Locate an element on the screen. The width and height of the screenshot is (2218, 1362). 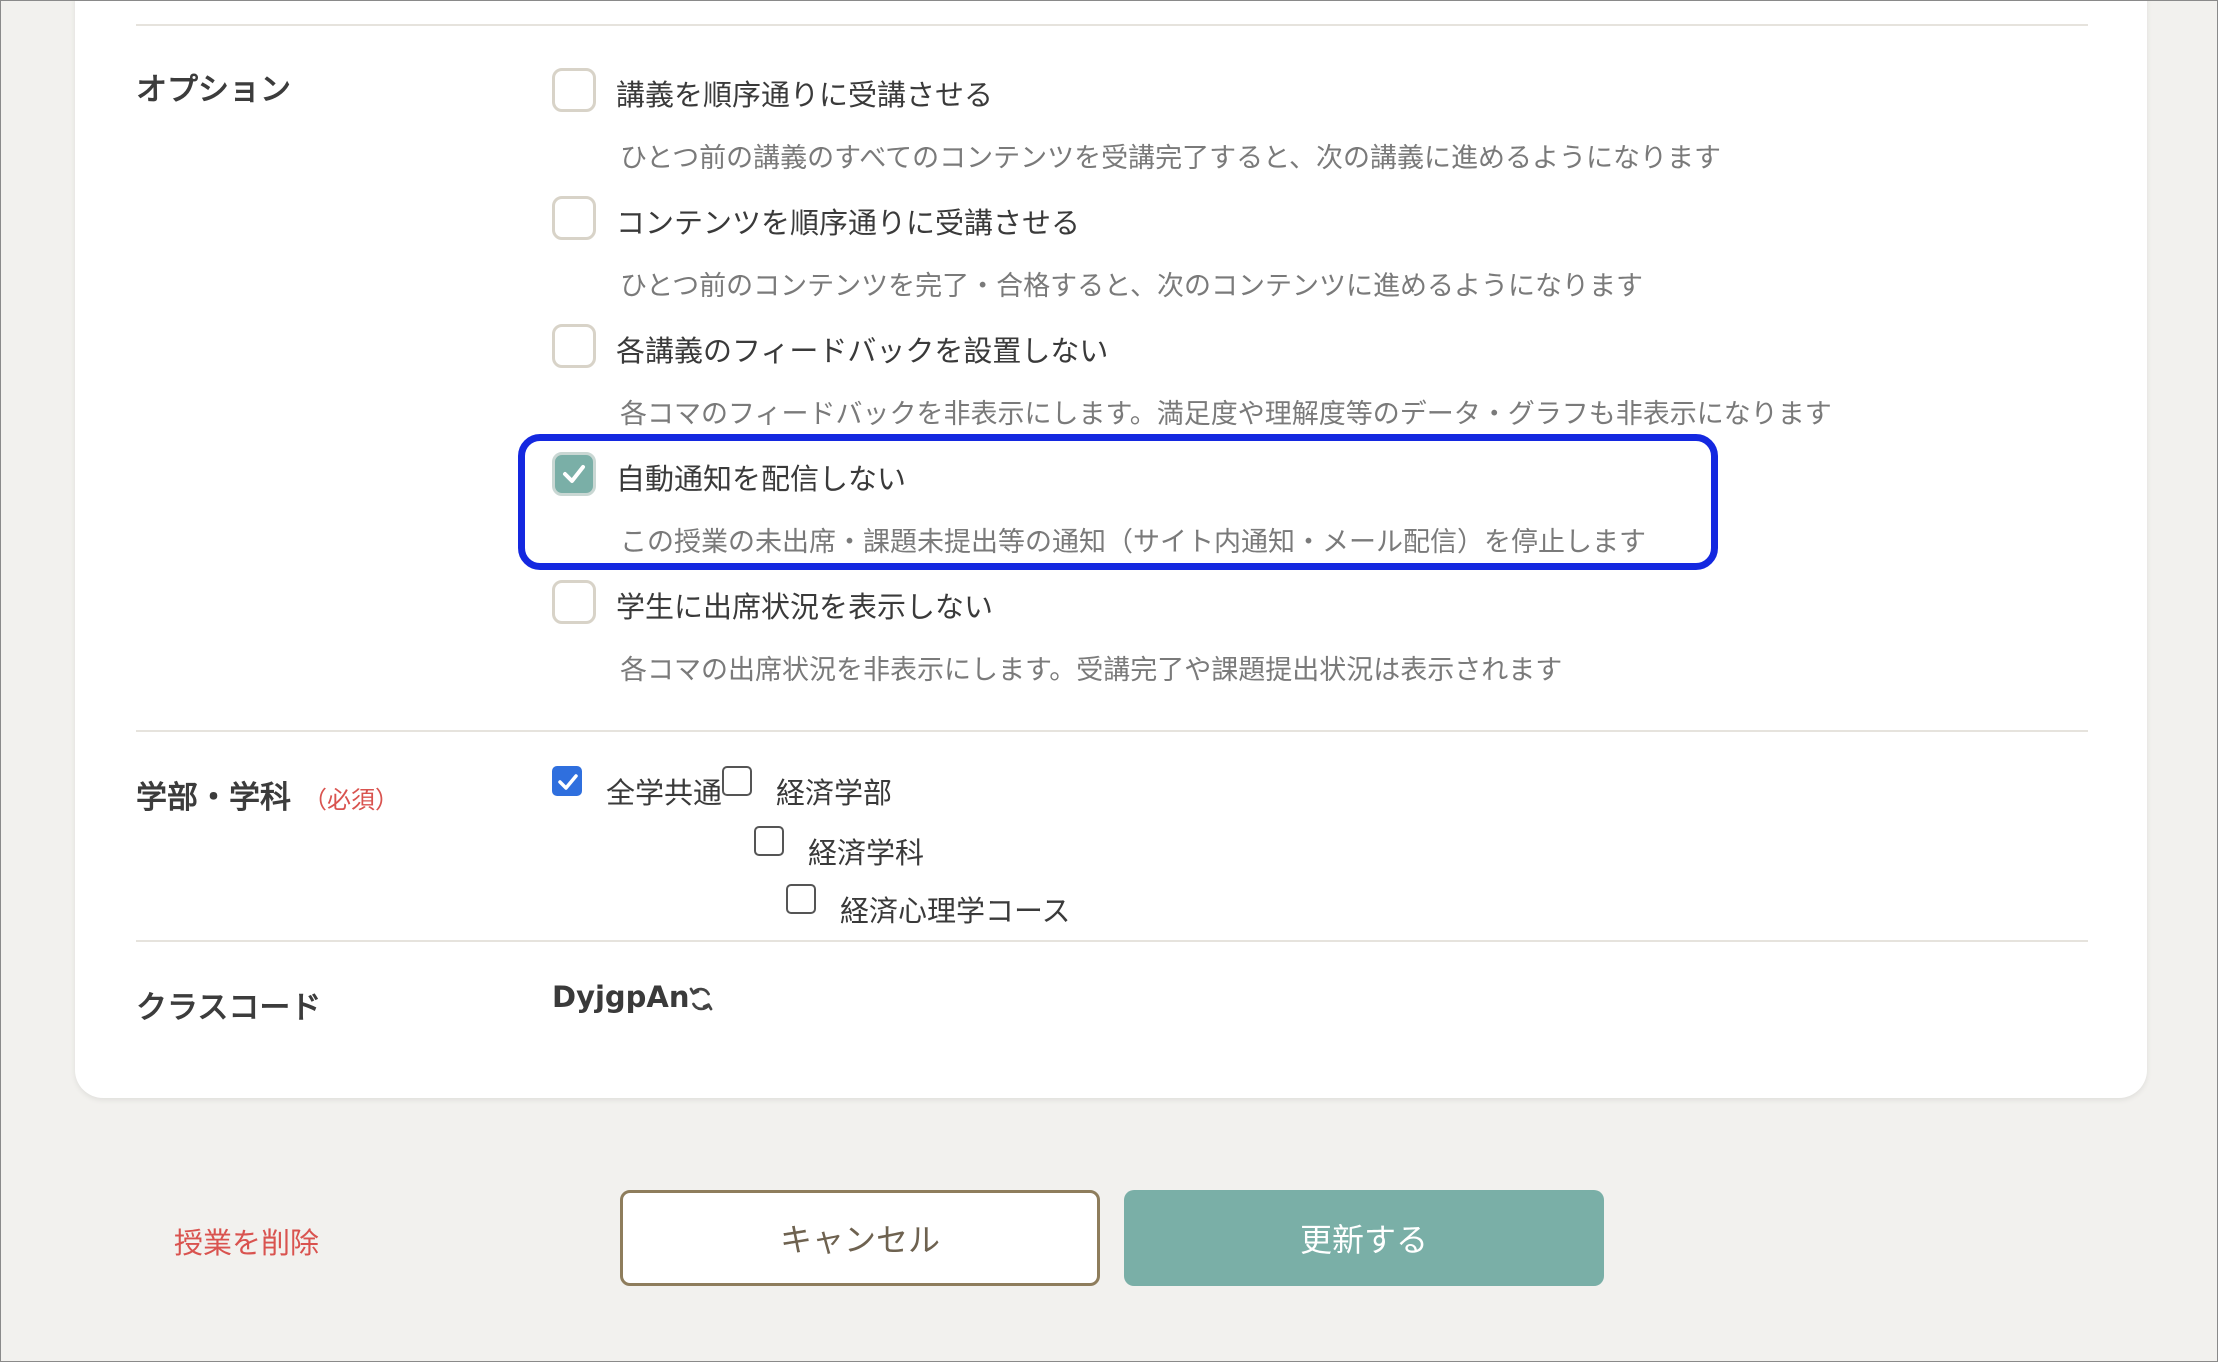
divider-options is located at coordinates (1112, 731).